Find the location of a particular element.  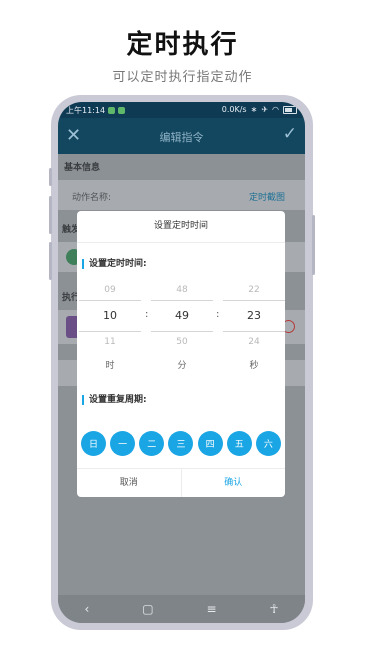

dialog-footer: 取消 确认 is located at coordinates (181, 482).